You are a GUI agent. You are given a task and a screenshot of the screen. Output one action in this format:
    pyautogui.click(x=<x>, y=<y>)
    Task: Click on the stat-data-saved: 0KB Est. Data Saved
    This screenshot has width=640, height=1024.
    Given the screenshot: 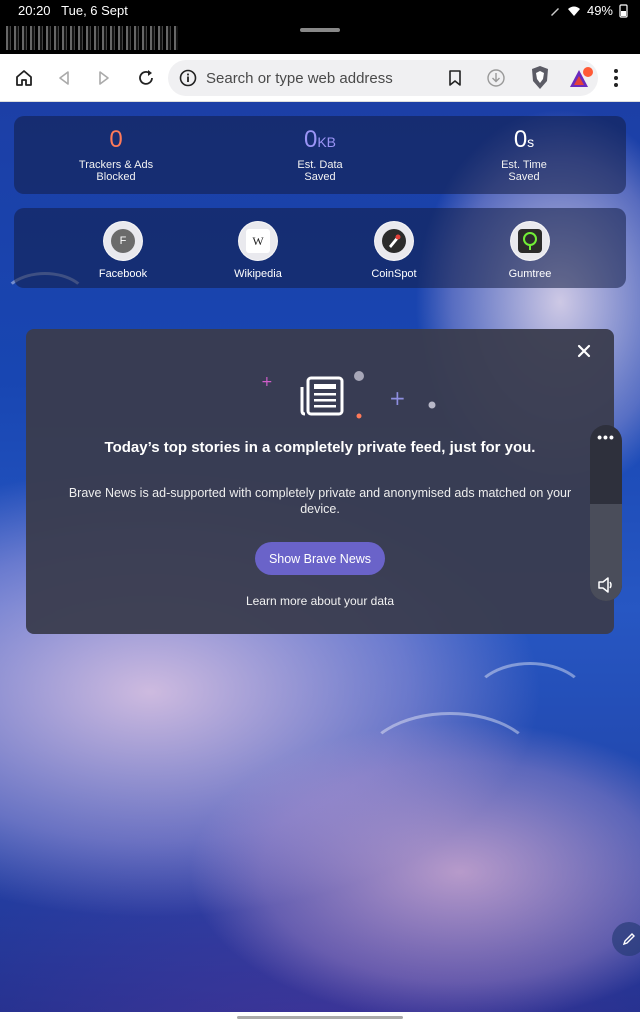 What is the action you would take?
    pyautogui.click(x=320, y=154)
    